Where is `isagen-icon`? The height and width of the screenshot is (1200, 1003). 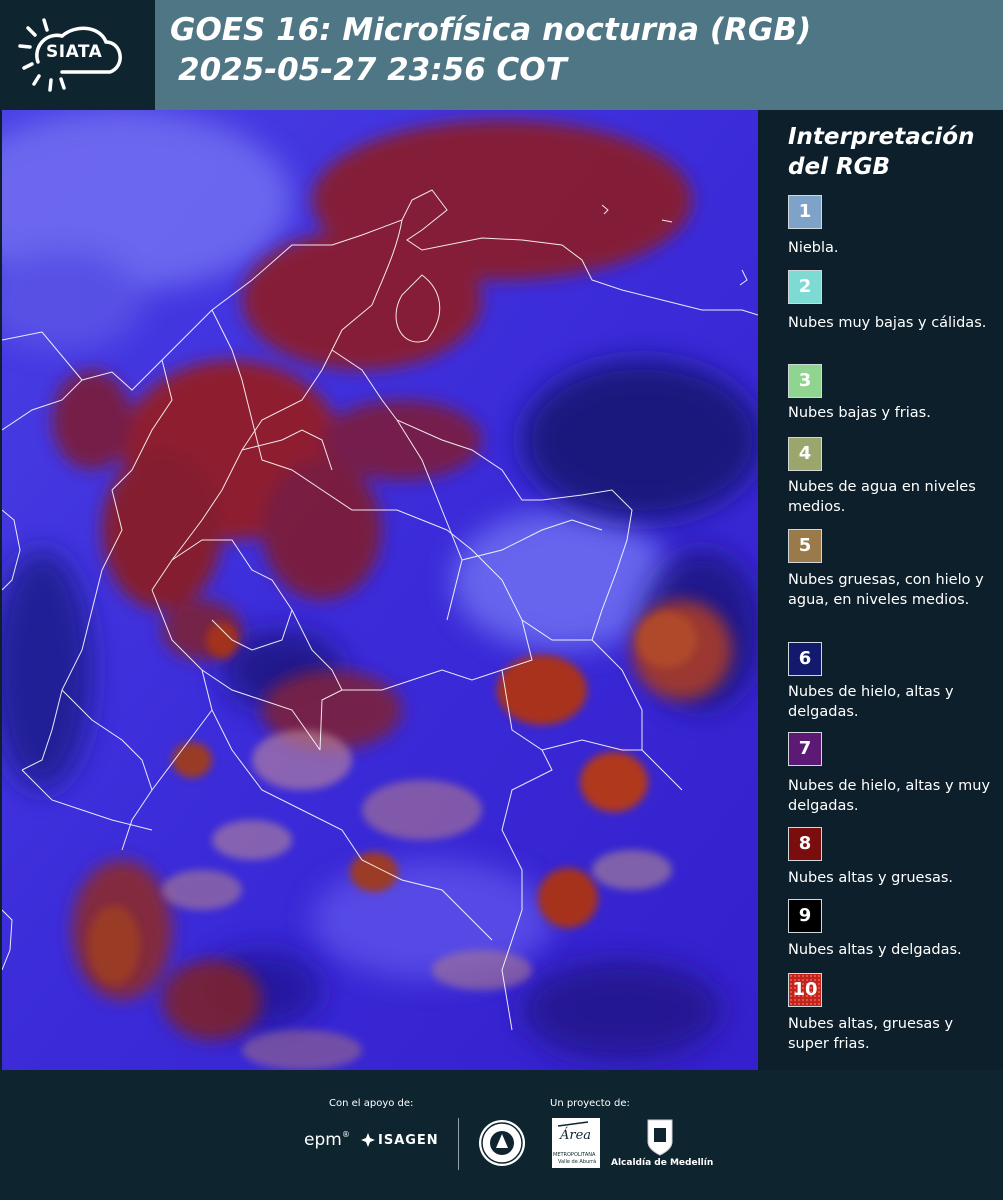
isagen-icon is located at coordinates (368, 1140).